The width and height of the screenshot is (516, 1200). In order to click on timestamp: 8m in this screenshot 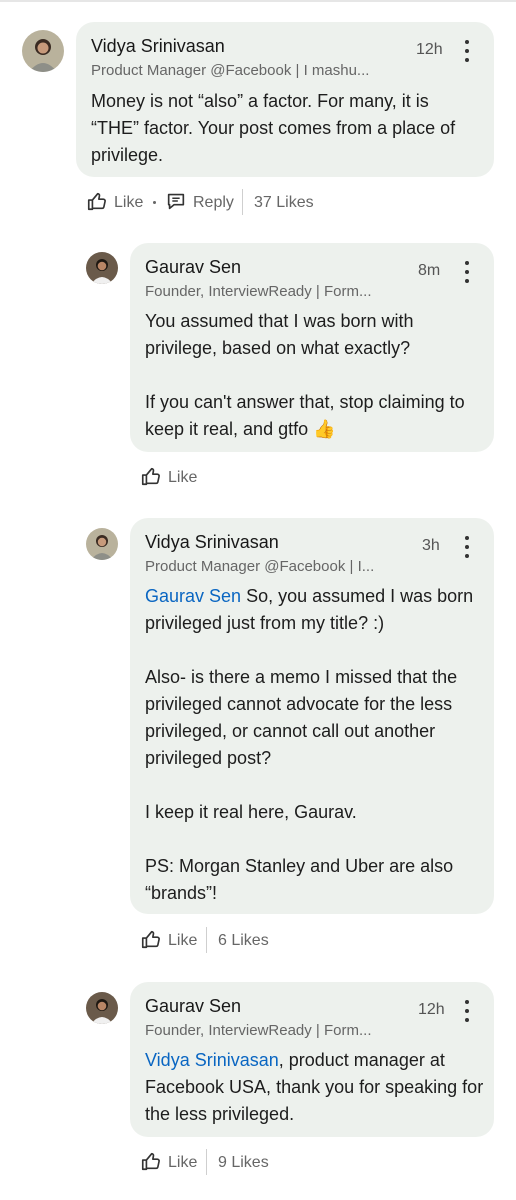, I will do `click(429, 270)`.